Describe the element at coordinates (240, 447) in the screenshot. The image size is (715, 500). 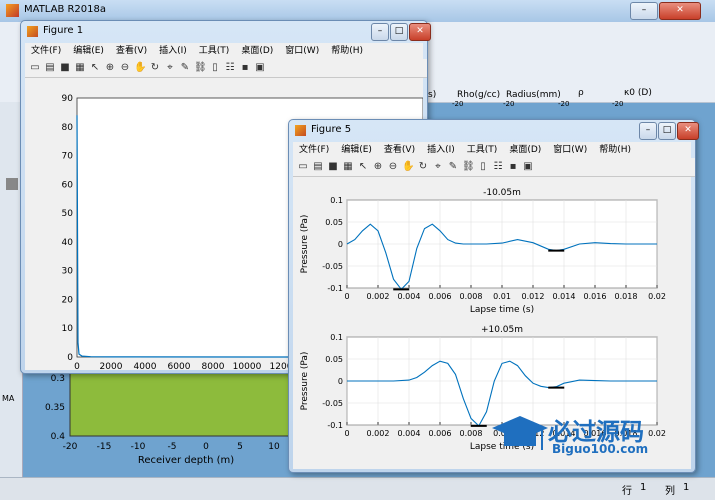
I see `xtick: 5` at that location.